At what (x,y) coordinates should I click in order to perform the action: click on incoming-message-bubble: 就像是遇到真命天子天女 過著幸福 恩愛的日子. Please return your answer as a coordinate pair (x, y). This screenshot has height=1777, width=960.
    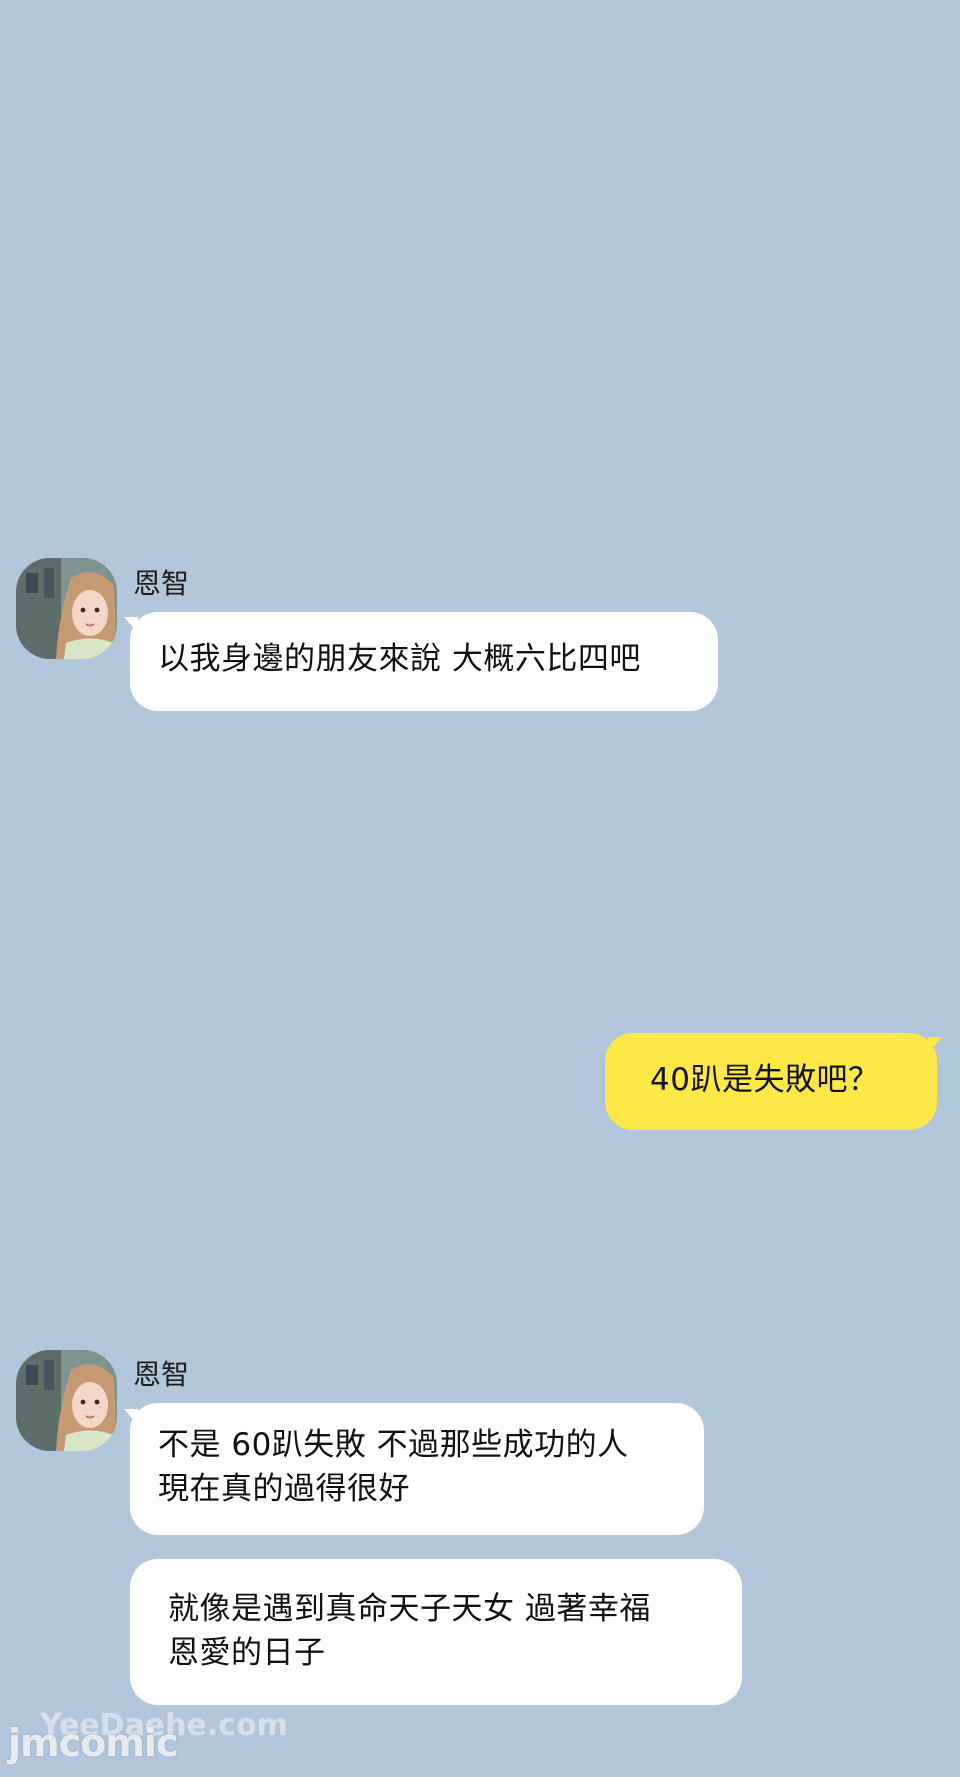
    Looking at the image, I should click on (436, 1632).